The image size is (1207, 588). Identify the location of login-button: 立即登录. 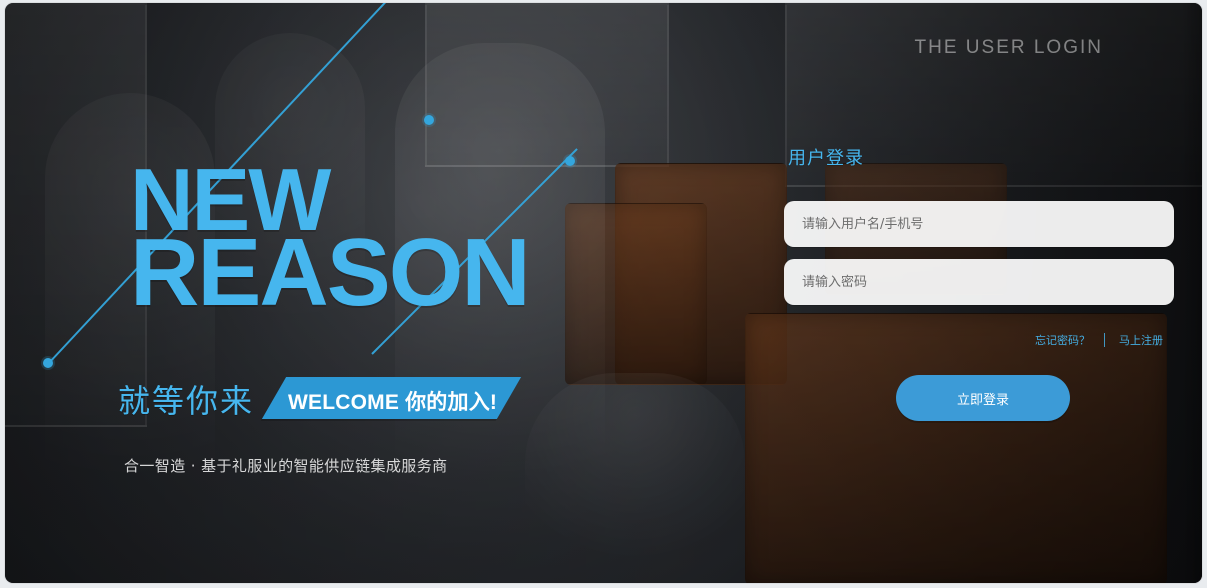
(983, 398).